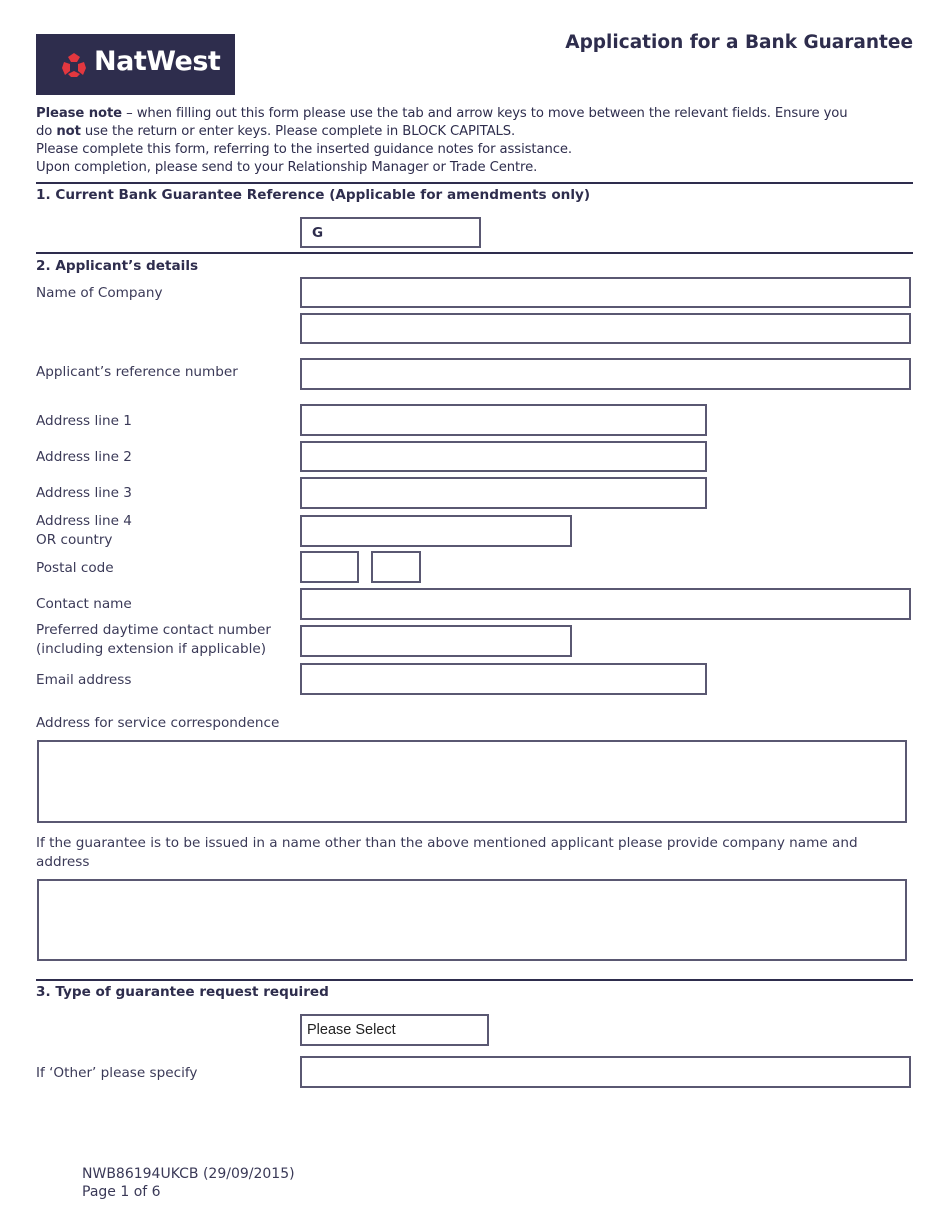  Describe the element at coordinates (84, 604) in the screenshot. I see `contact-name-label: Contact name` at that location.